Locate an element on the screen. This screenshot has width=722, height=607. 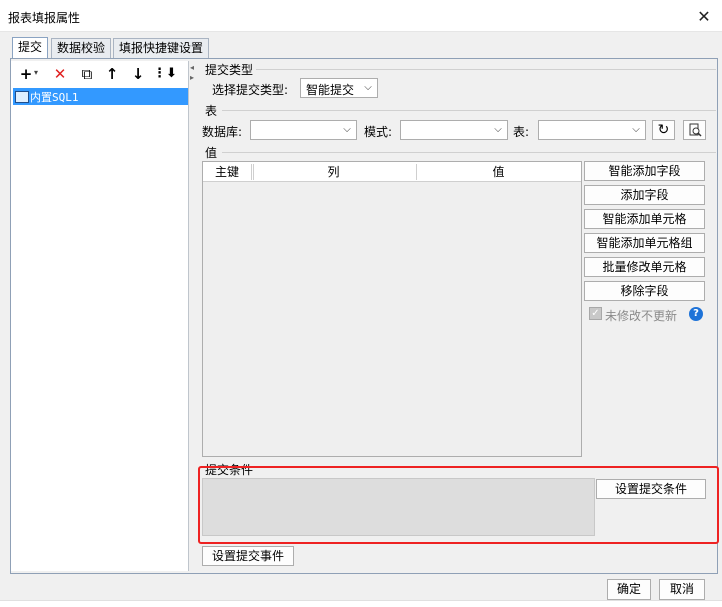
tab-submit: 提交 is located at coordinates (30, 48).